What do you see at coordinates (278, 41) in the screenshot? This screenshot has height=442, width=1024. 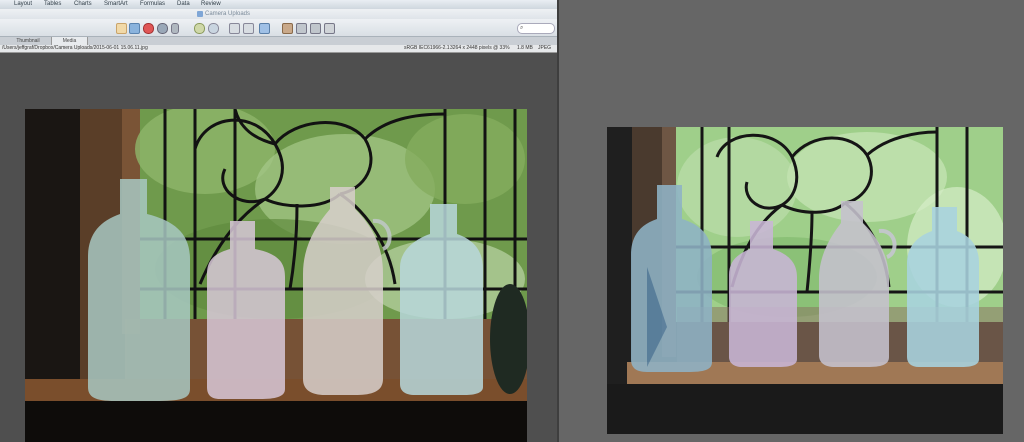 I see `view-tabs: Thumbnail Media` at bounding box center [278, 41].